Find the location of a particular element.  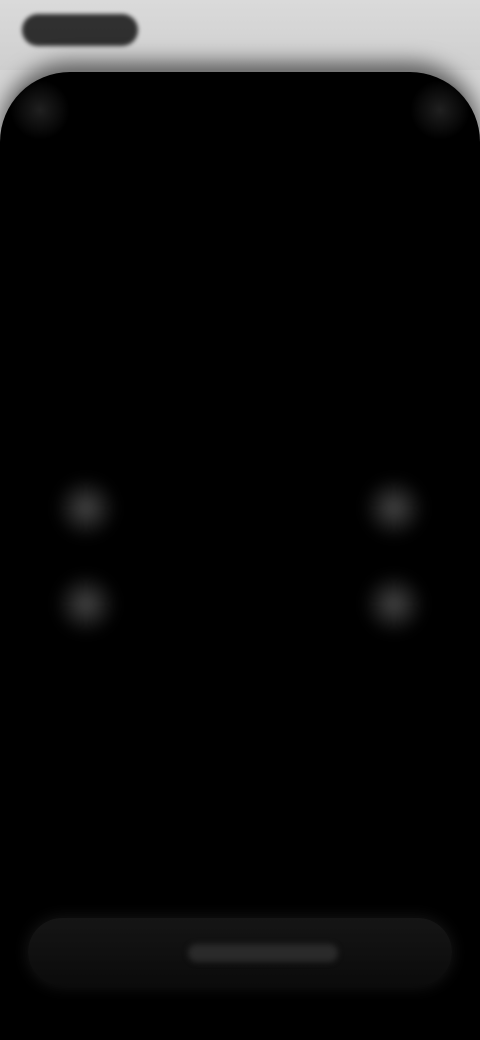

home-indicator-icon is located at coordinates (263, 953).